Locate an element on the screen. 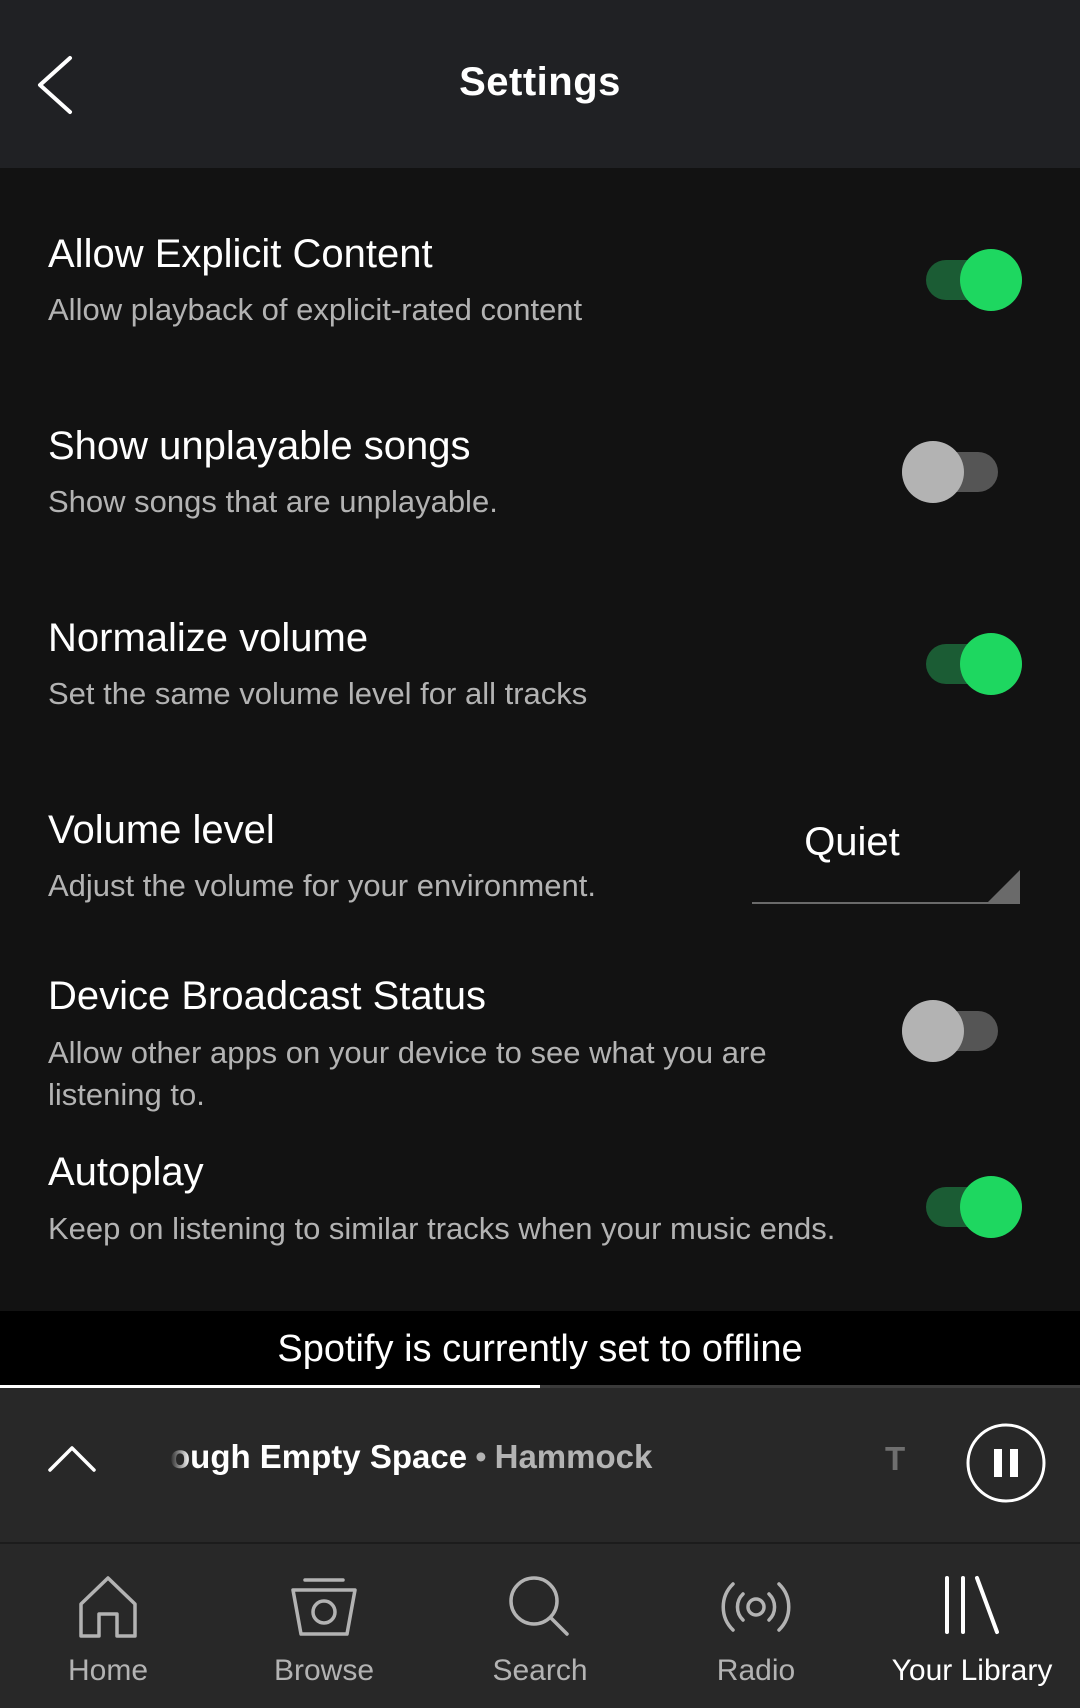  bottom-navigation: Home Browse Search Radio Your Library is located at coordinates (540, 1625).